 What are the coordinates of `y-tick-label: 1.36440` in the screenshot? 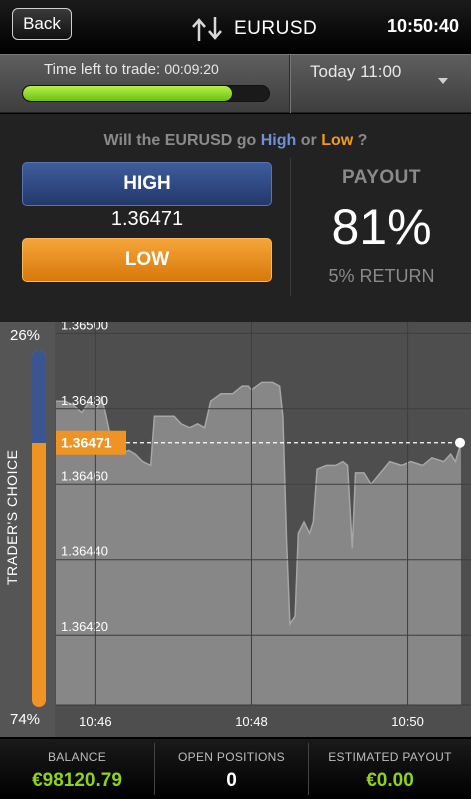 It's located at (84, 551).